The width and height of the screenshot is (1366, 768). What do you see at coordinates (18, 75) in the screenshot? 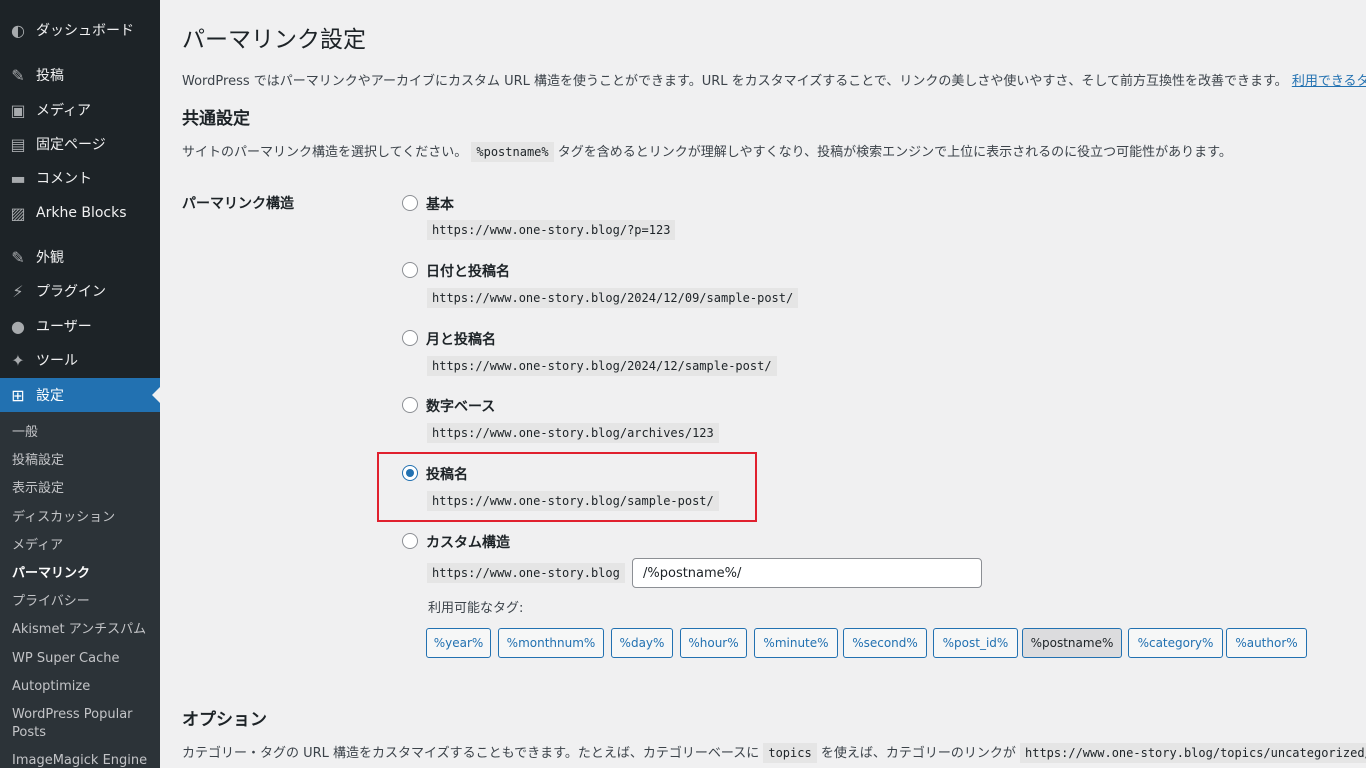
I see `pin-icon: ✎` at bounding box center [18, 75].